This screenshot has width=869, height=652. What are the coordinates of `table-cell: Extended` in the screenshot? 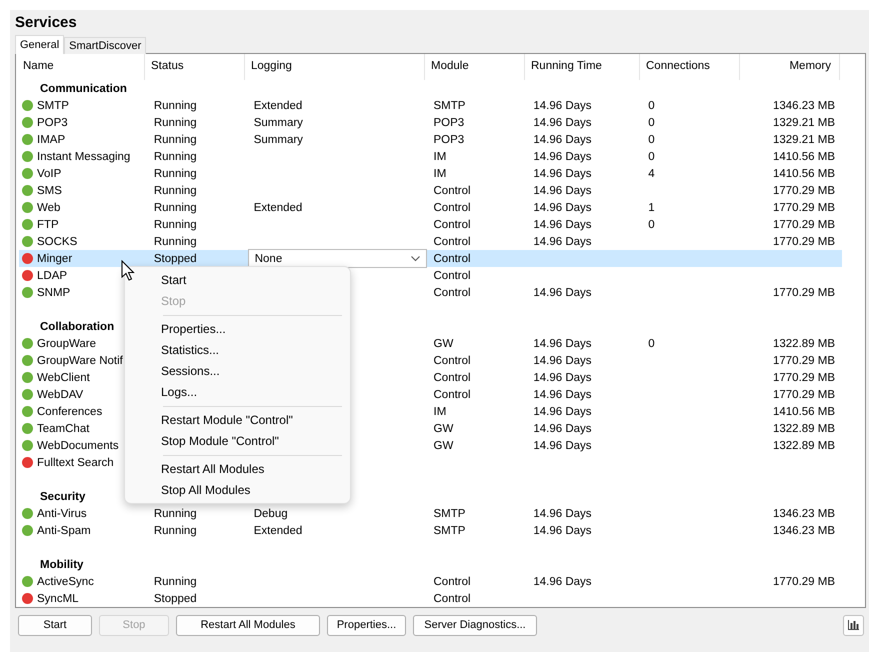 It's located at (278, 530).